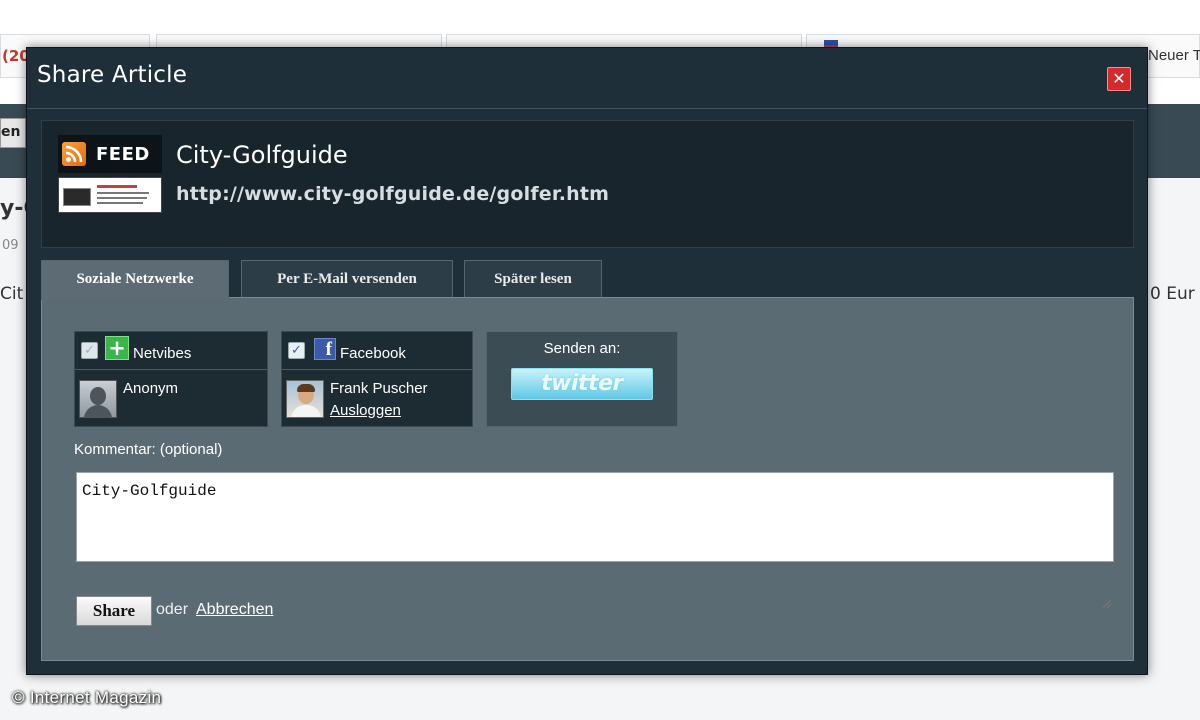 Image resolution: width=1200 pixels, height=720 pixels. Describe the element at coordinates (1172, 294) in the screenshot. I see `background-price-fragment: 0 Eur` at that location.